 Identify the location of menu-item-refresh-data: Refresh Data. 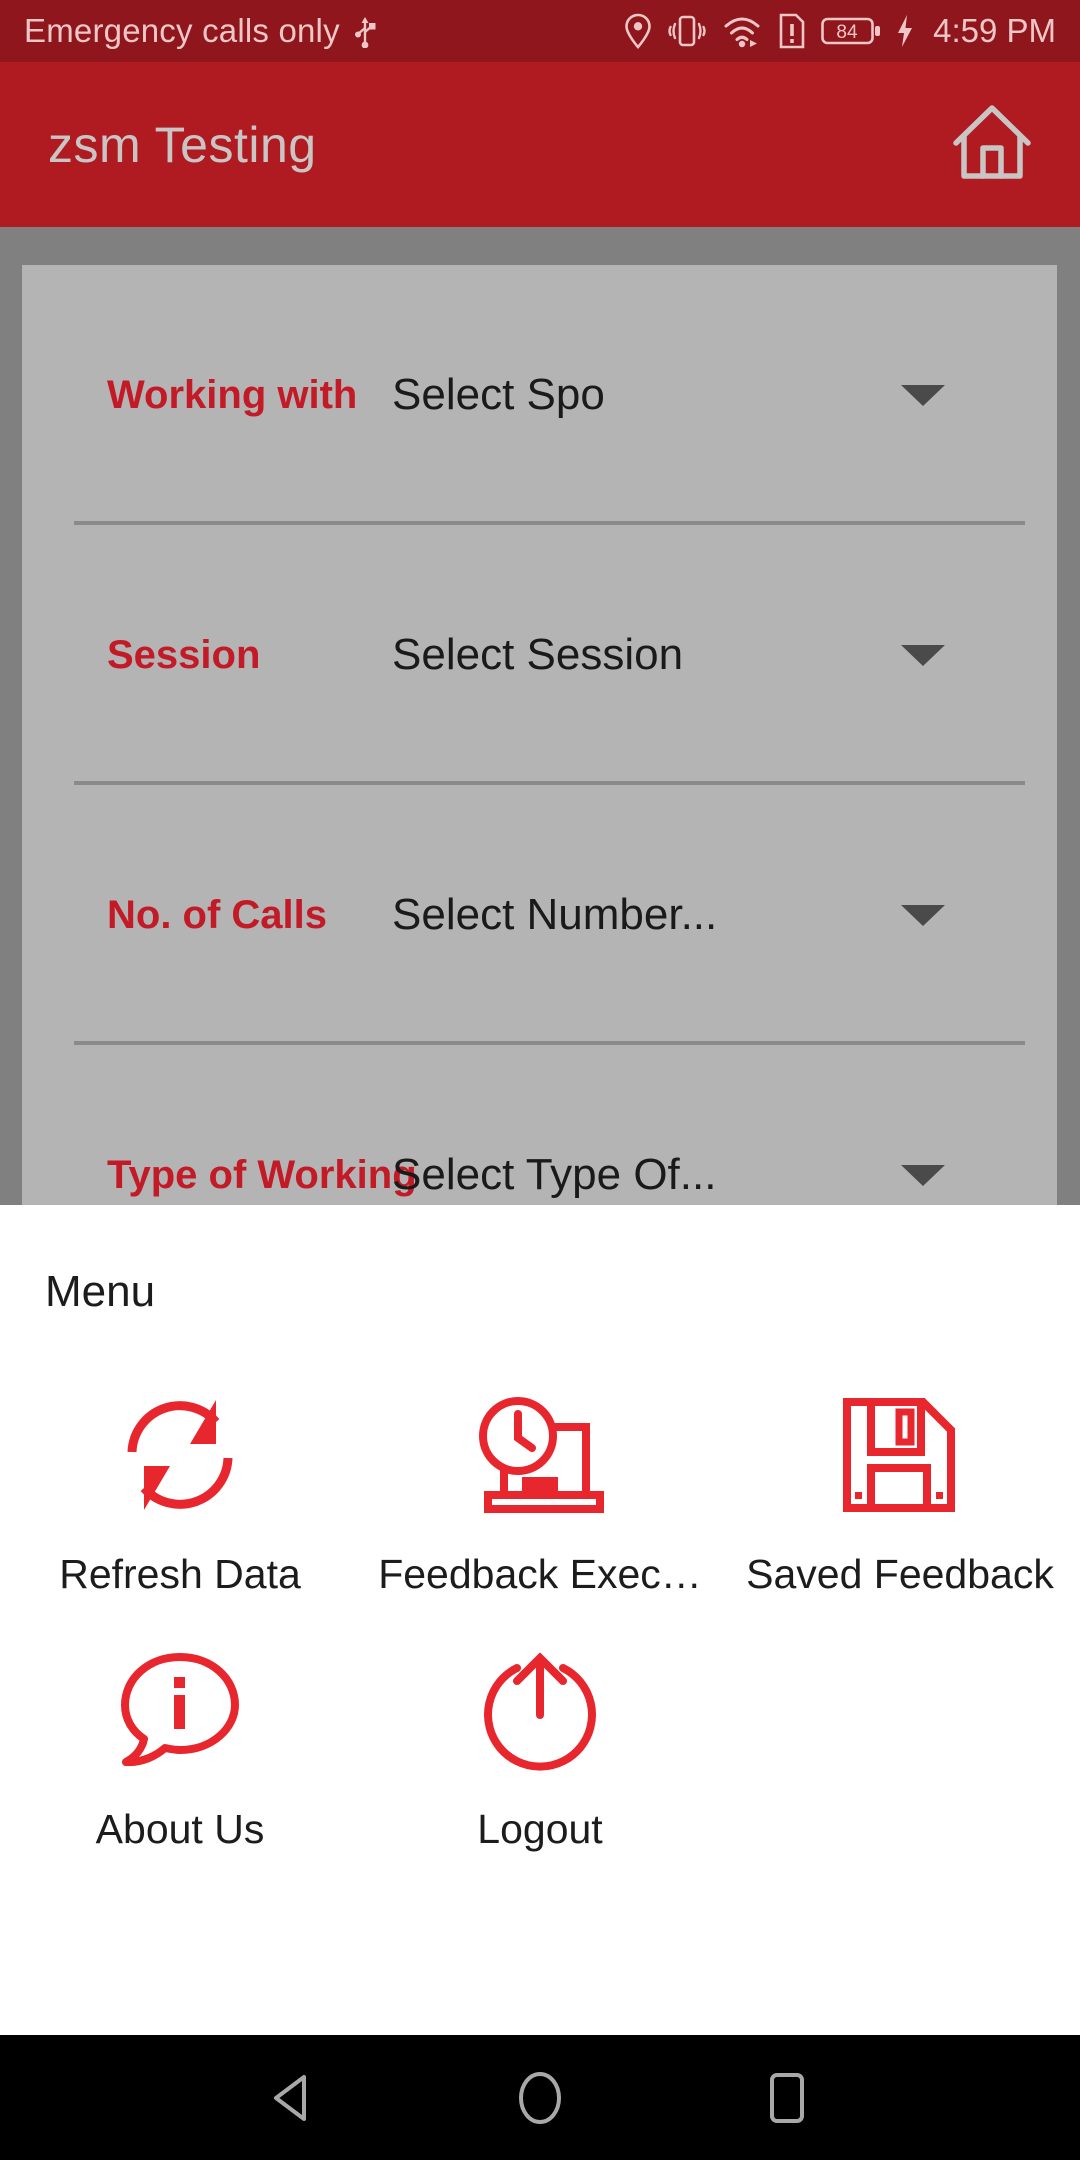
(180, 1486).